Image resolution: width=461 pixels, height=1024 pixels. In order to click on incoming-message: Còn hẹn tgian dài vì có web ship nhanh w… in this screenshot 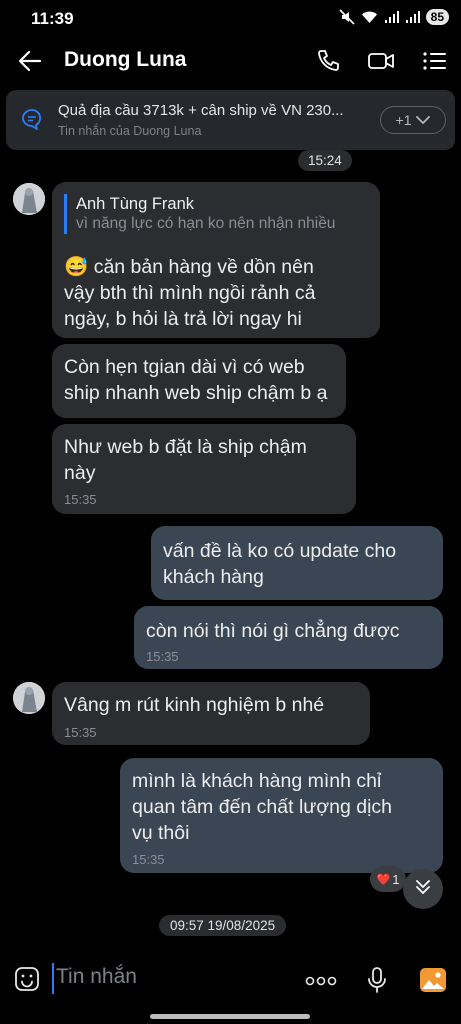, I will do `click(199, 381)`.